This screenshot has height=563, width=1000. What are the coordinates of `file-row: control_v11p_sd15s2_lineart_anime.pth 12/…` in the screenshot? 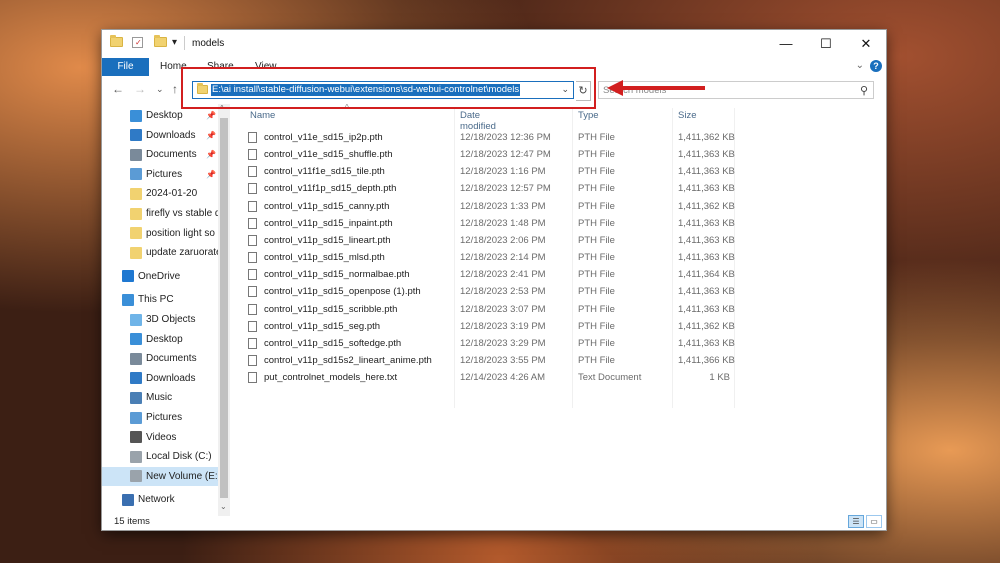 It's located at (498, 360).